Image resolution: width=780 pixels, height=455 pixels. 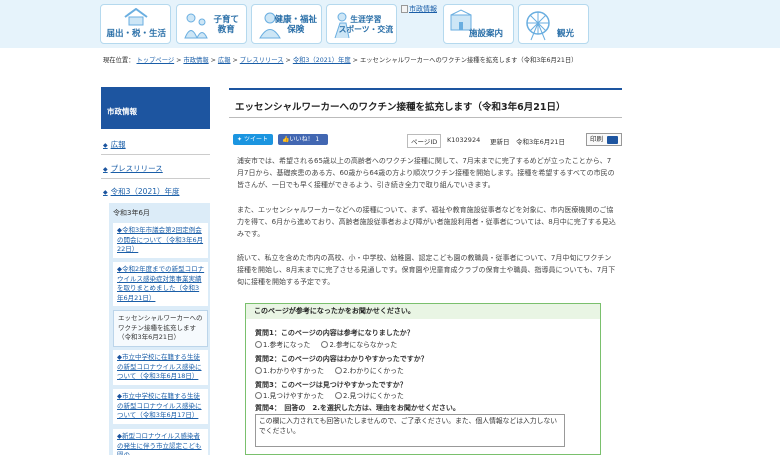 I want to click on house-icon, so click(x=136, y=17).